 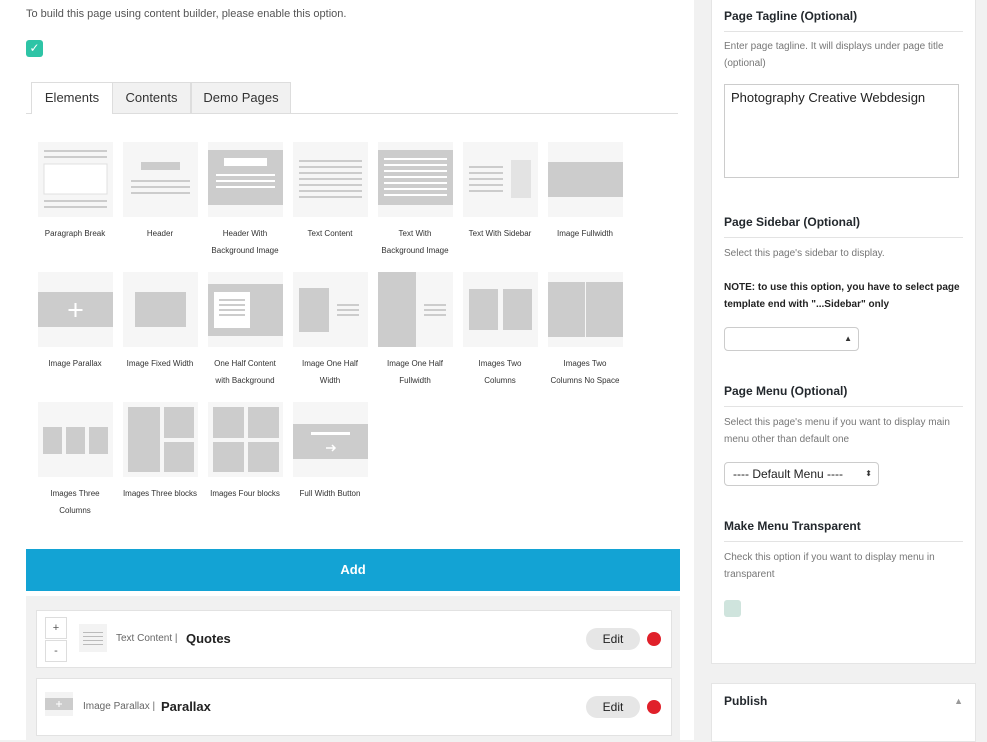 I want to click on element-header-with-background-image: Header With Background Image, so click(x=245, y=200).